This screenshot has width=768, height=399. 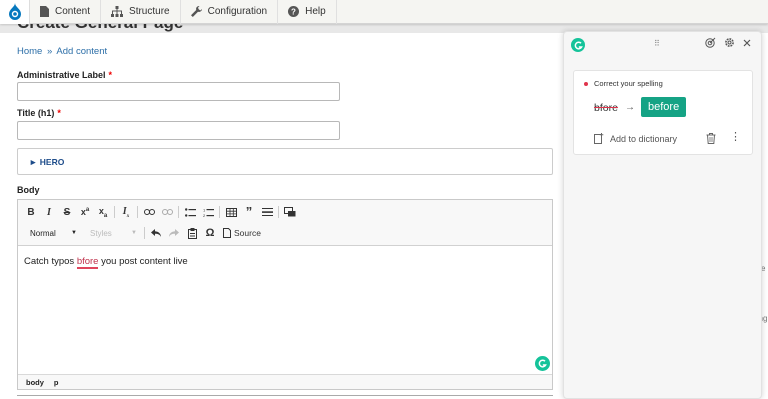 What do you see at coordinates (247, 233) in the screenshot?
I see `source-button-label: Source` at bounding box center [247, 233].